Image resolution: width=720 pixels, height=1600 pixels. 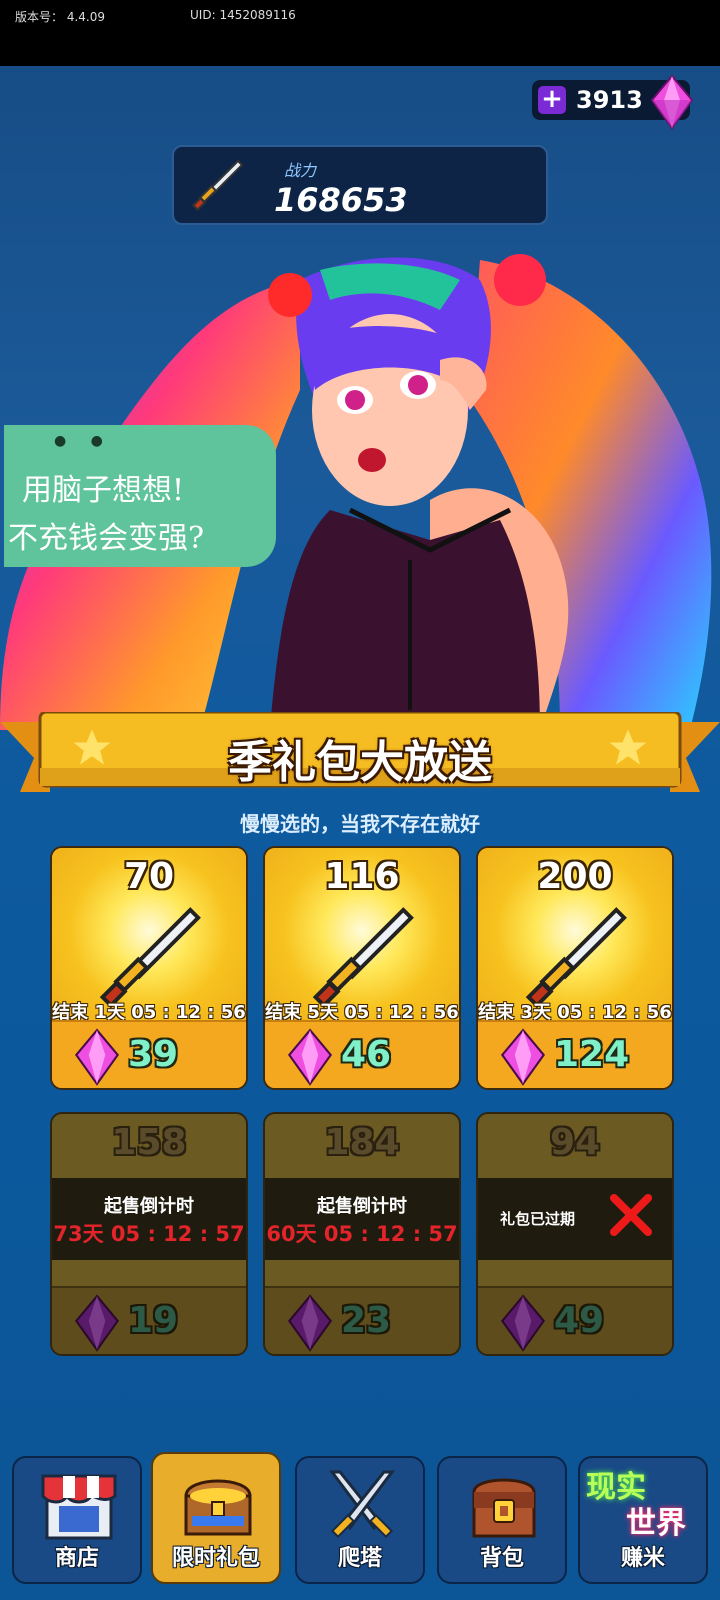 I want to click on sale-countdown-overlay: 起售倒计时 73天 05 : 12 : 57, so click(x=149, y=1219).